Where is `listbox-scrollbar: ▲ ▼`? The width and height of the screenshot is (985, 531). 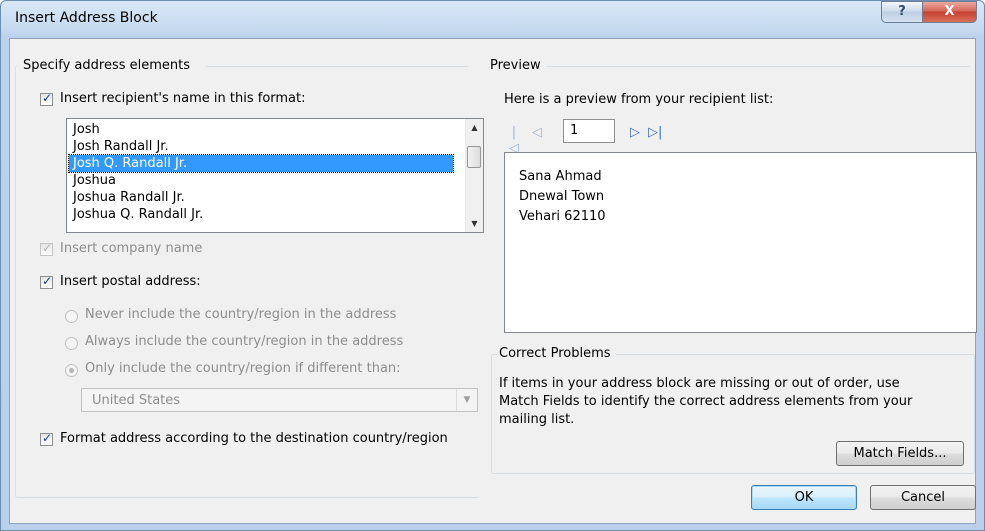
listbox-scrollbar: ▲ ▼ is located at coordinates (474, 175).